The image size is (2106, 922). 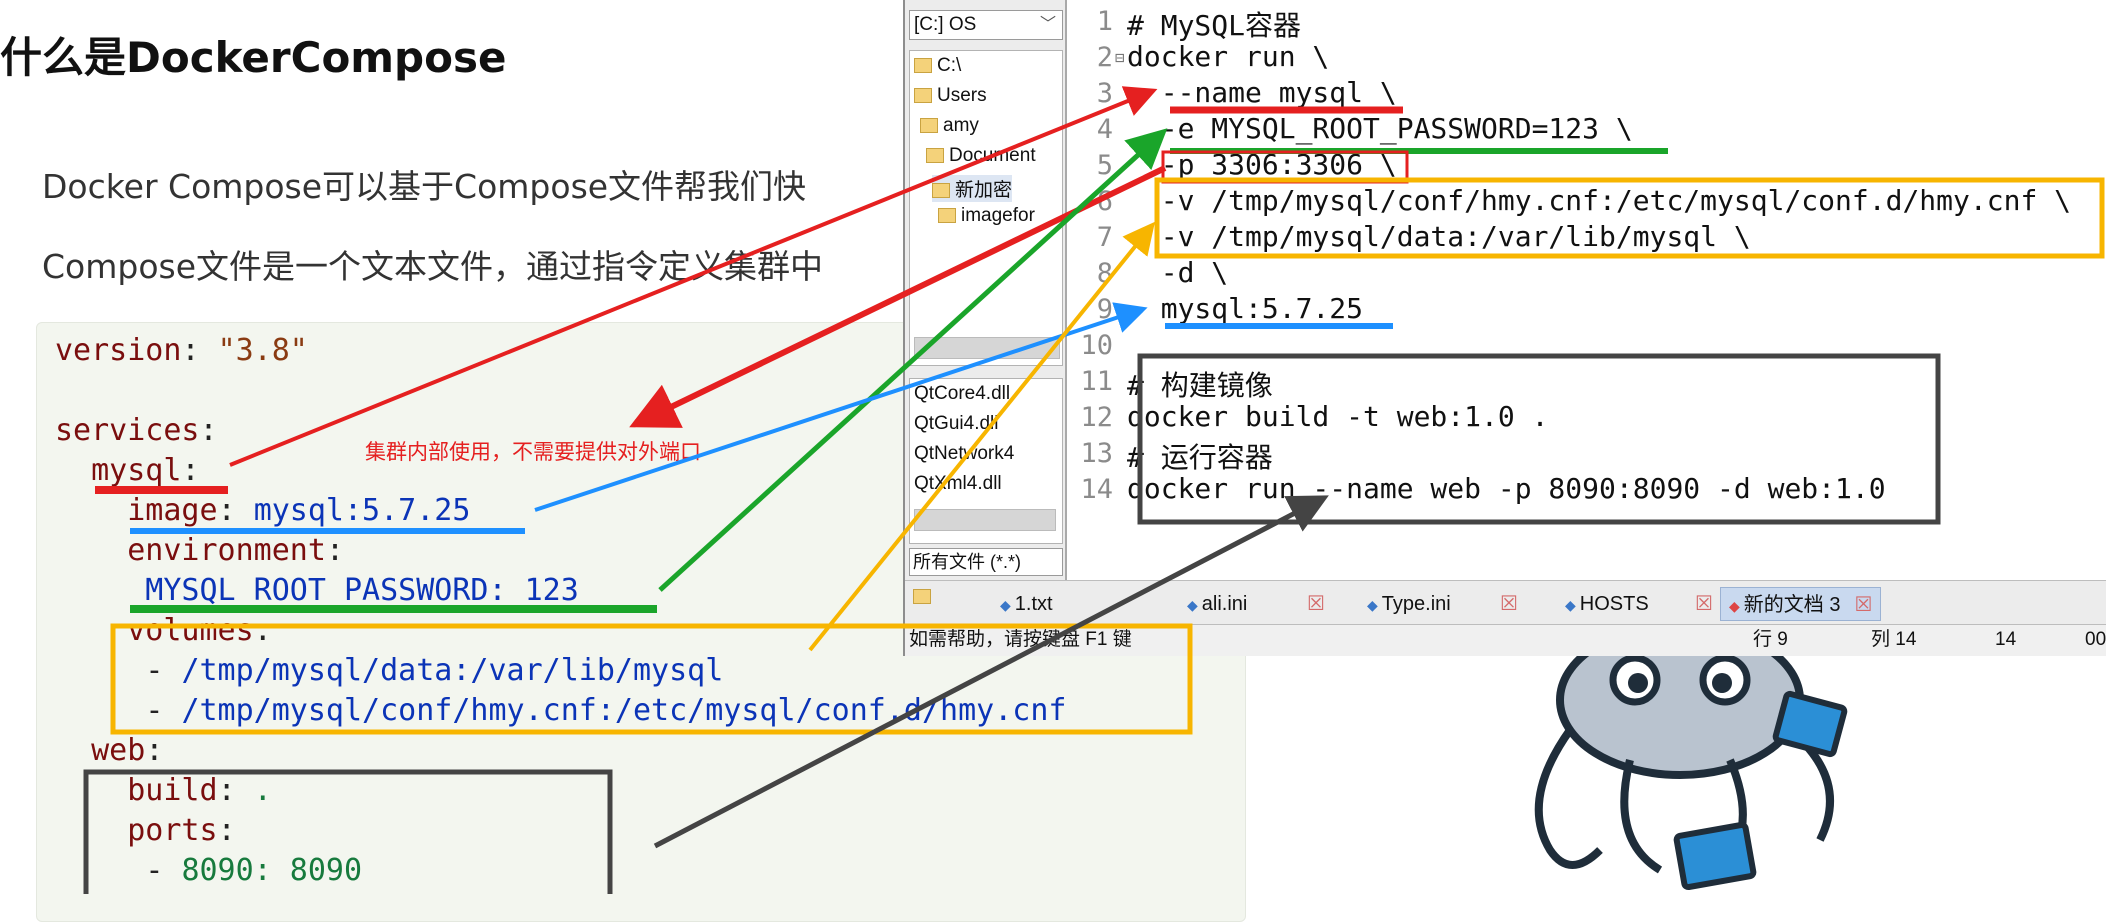 I want to click on box-dark-yaml, so click(x=348, y=831).